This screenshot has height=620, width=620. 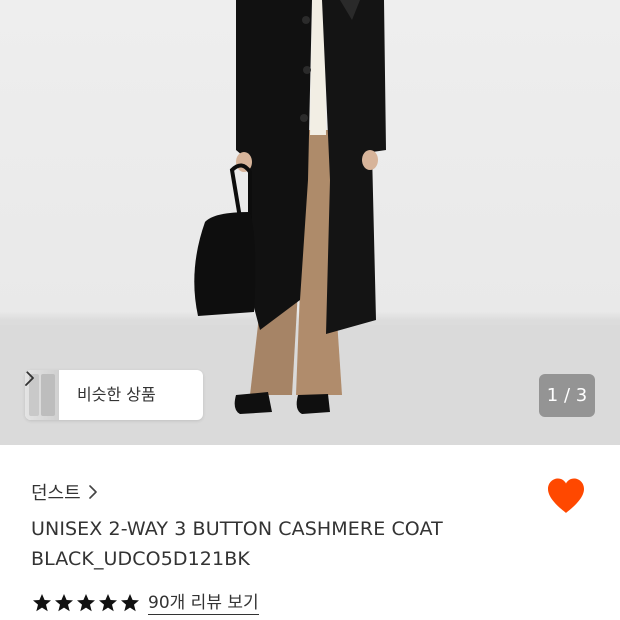 I want to click on brand-link: 던스트, so click(x=64, y=492).